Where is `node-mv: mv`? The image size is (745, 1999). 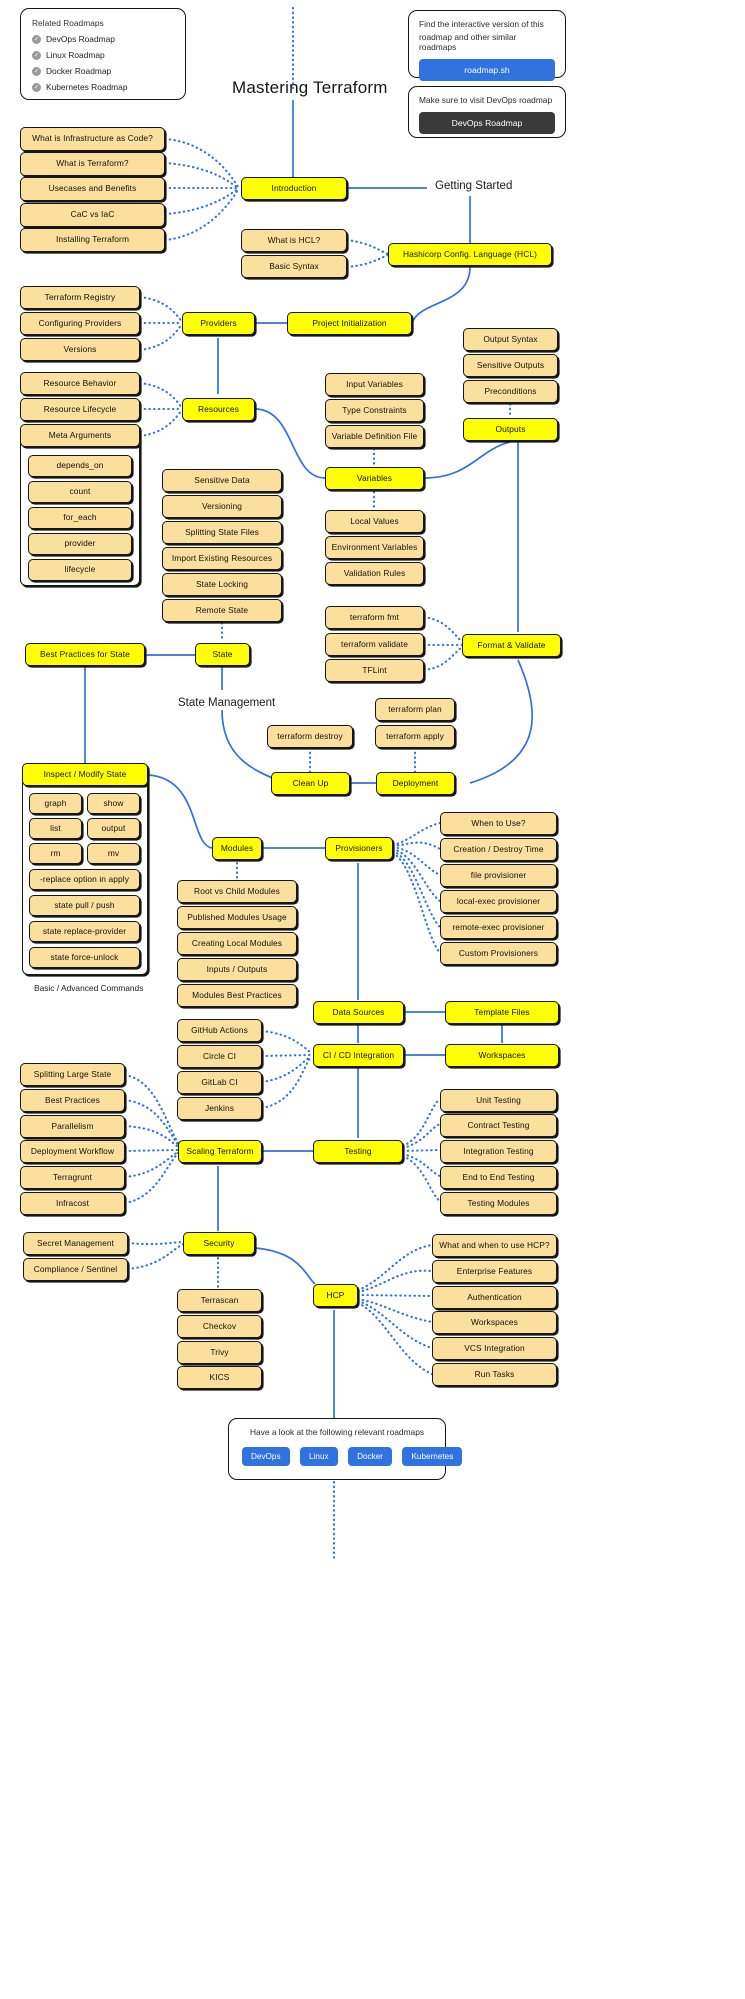
node-mv: mv is located at coordinates (113, 853).